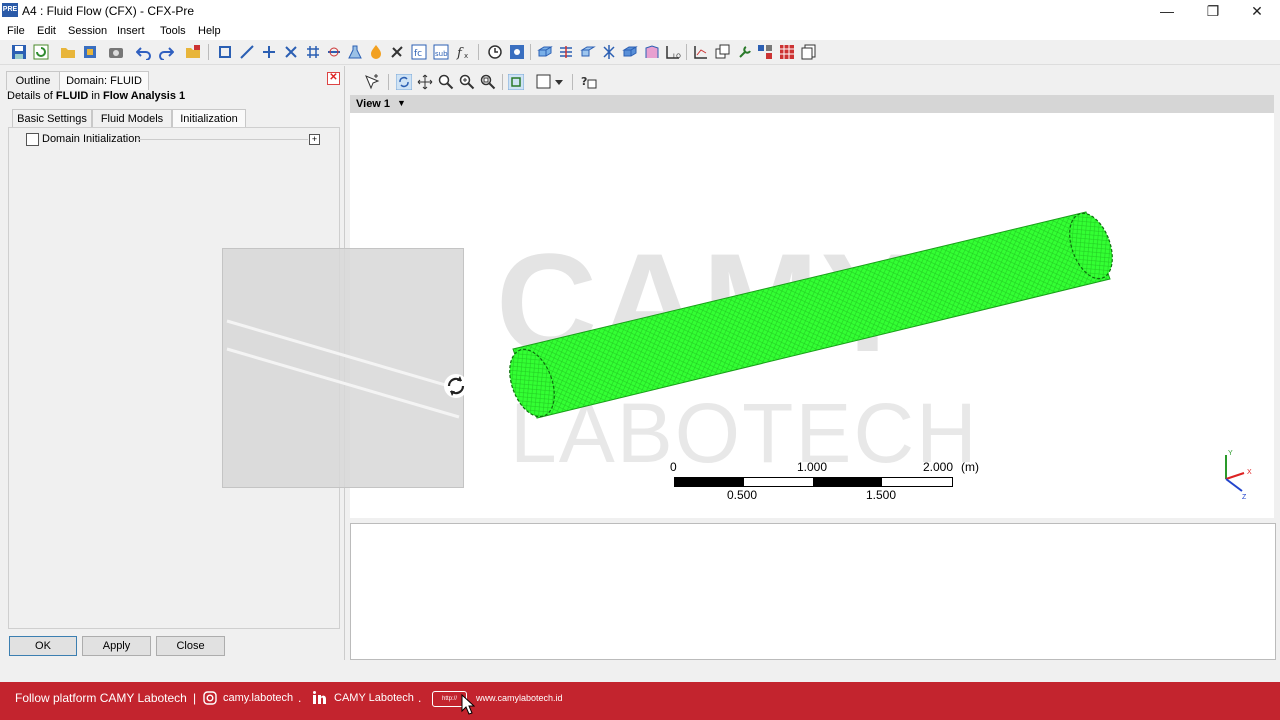 The width and height of the screenshot is (1280, 720). I want to click on menu-session: Session, so click(87, 31).